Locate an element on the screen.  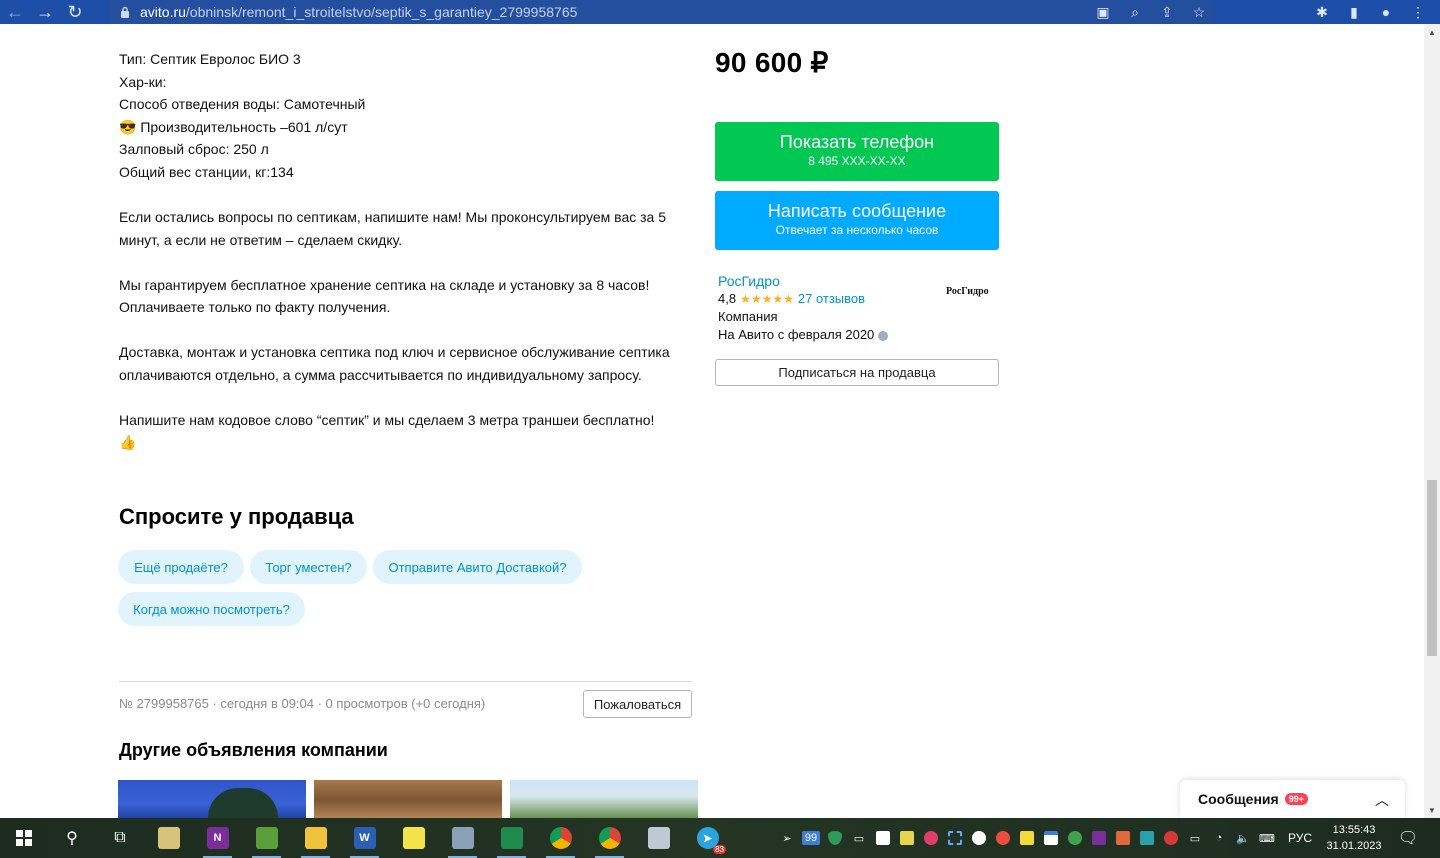
search-icon: ⚲ is located at coordinates (72, 838).